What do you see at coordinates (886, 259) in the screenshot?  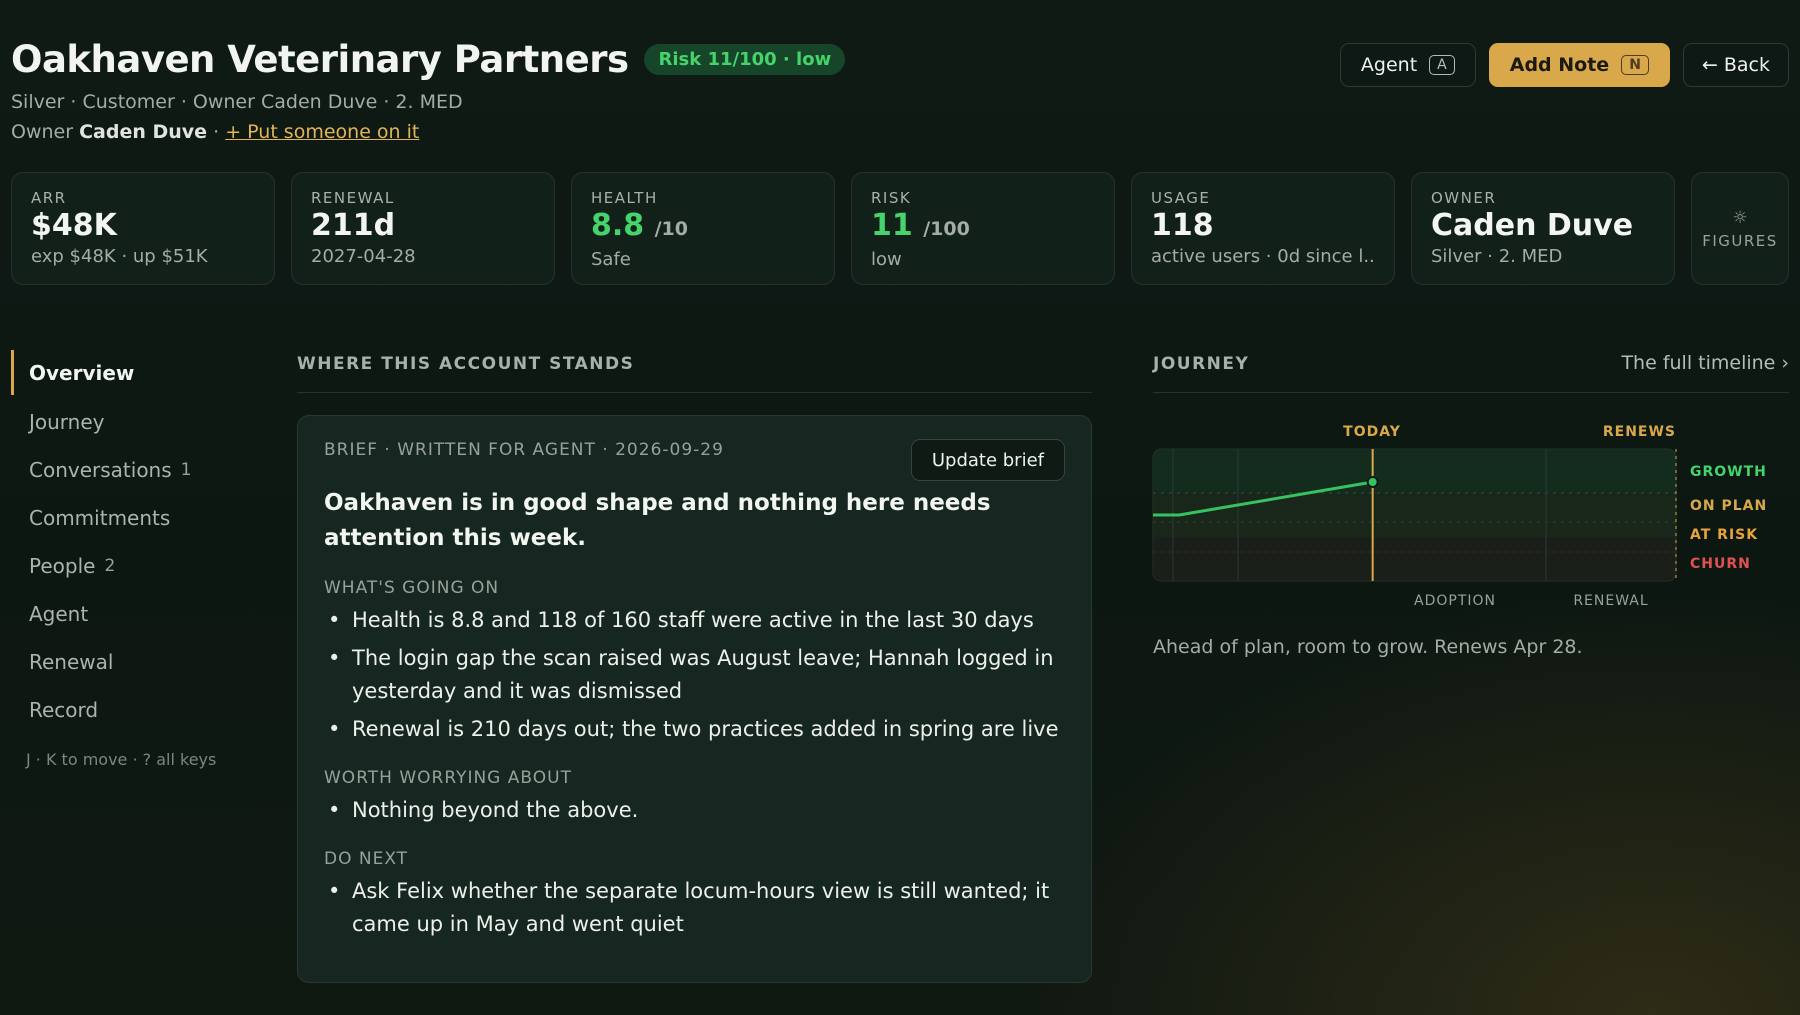 I see `metric-sub: low` at bounding box center [886, 259].